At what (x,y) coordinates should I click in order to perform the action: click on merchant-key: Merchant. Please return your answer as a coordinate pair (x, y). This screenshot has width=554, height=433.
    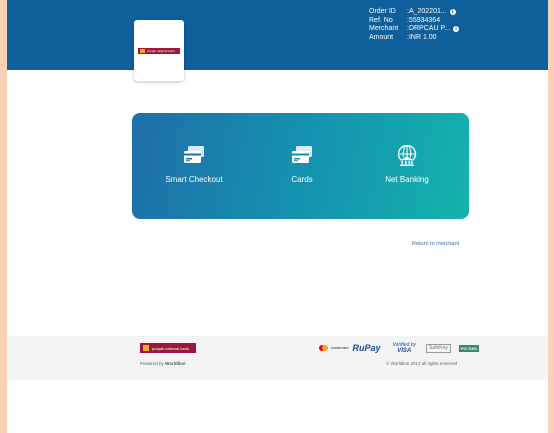
    Looking at the image, I should click on (384, 29).